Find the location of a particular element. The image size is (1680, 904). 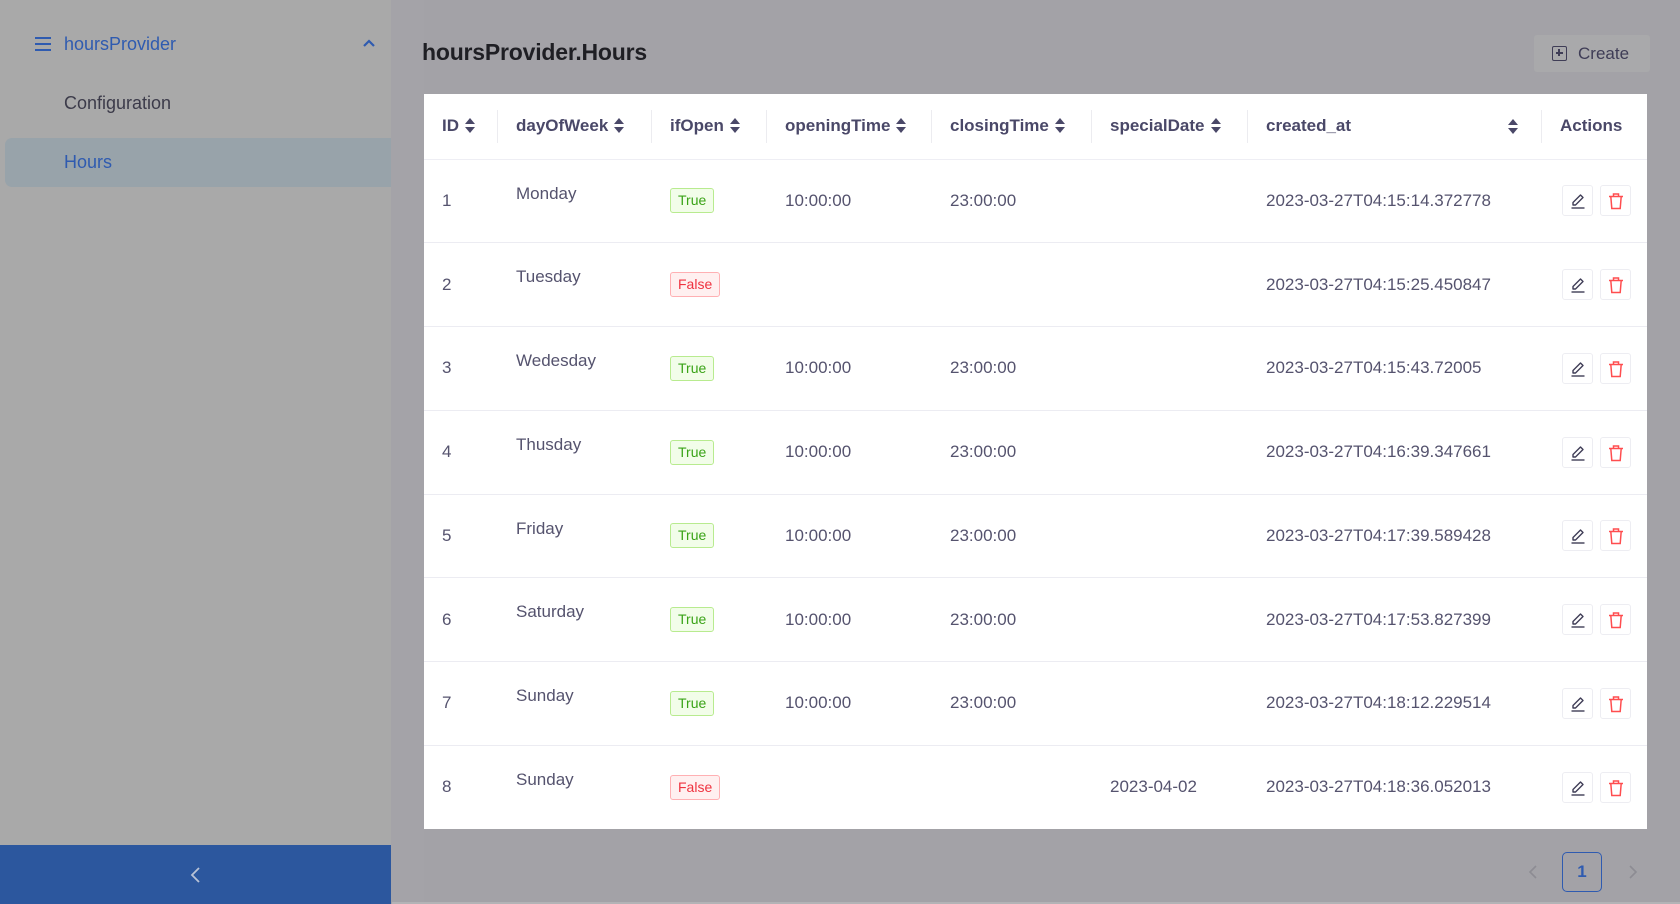

column-header-specialdate: specialDate is located at coordinates (1170, 127).